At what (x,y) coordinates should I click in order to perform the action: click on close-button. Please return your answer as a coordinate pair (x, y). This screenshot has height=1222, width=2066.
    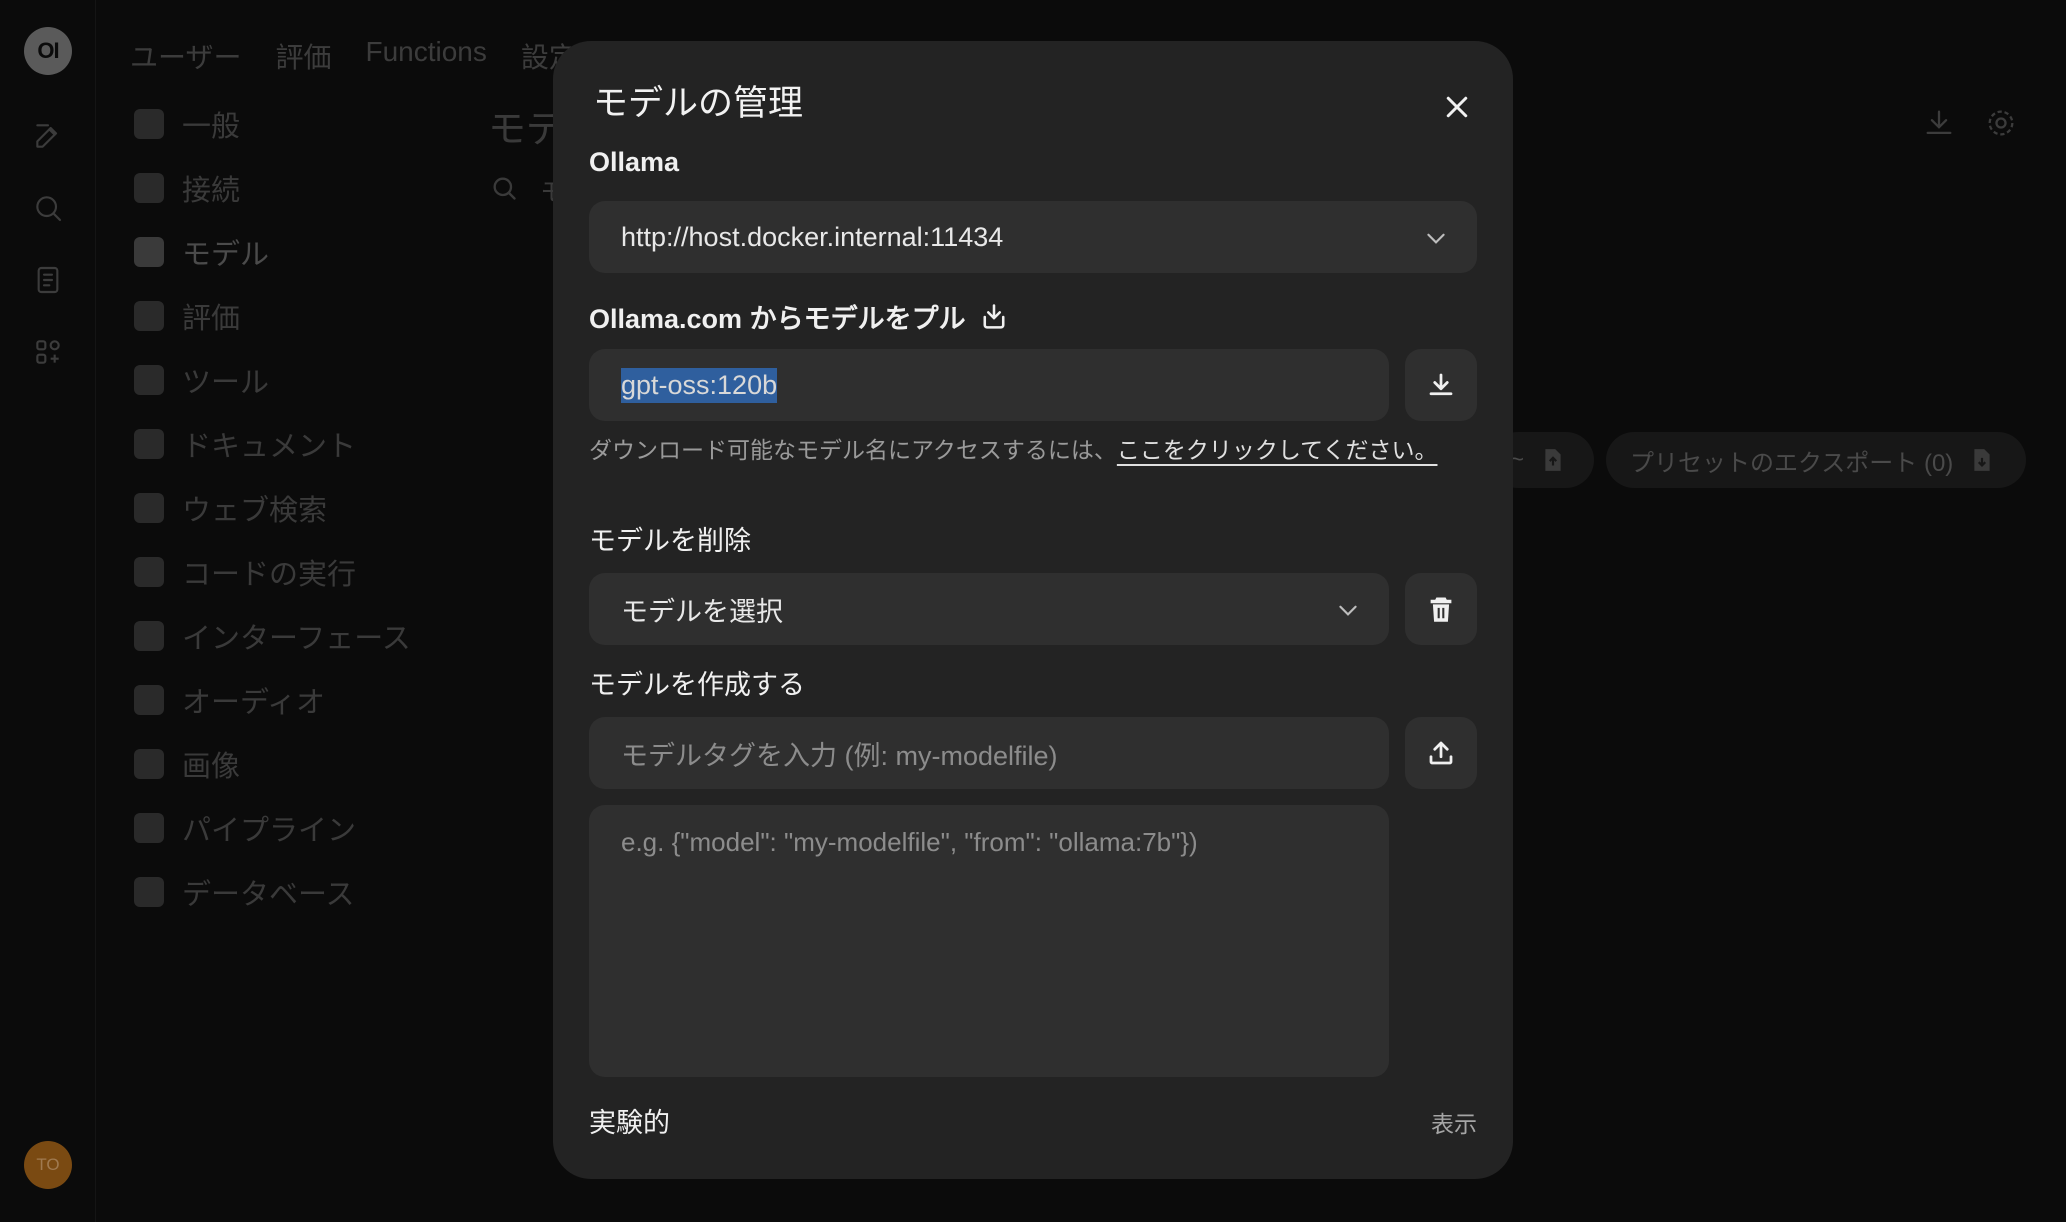
    Looking at the image, I should click on (1457, 107).